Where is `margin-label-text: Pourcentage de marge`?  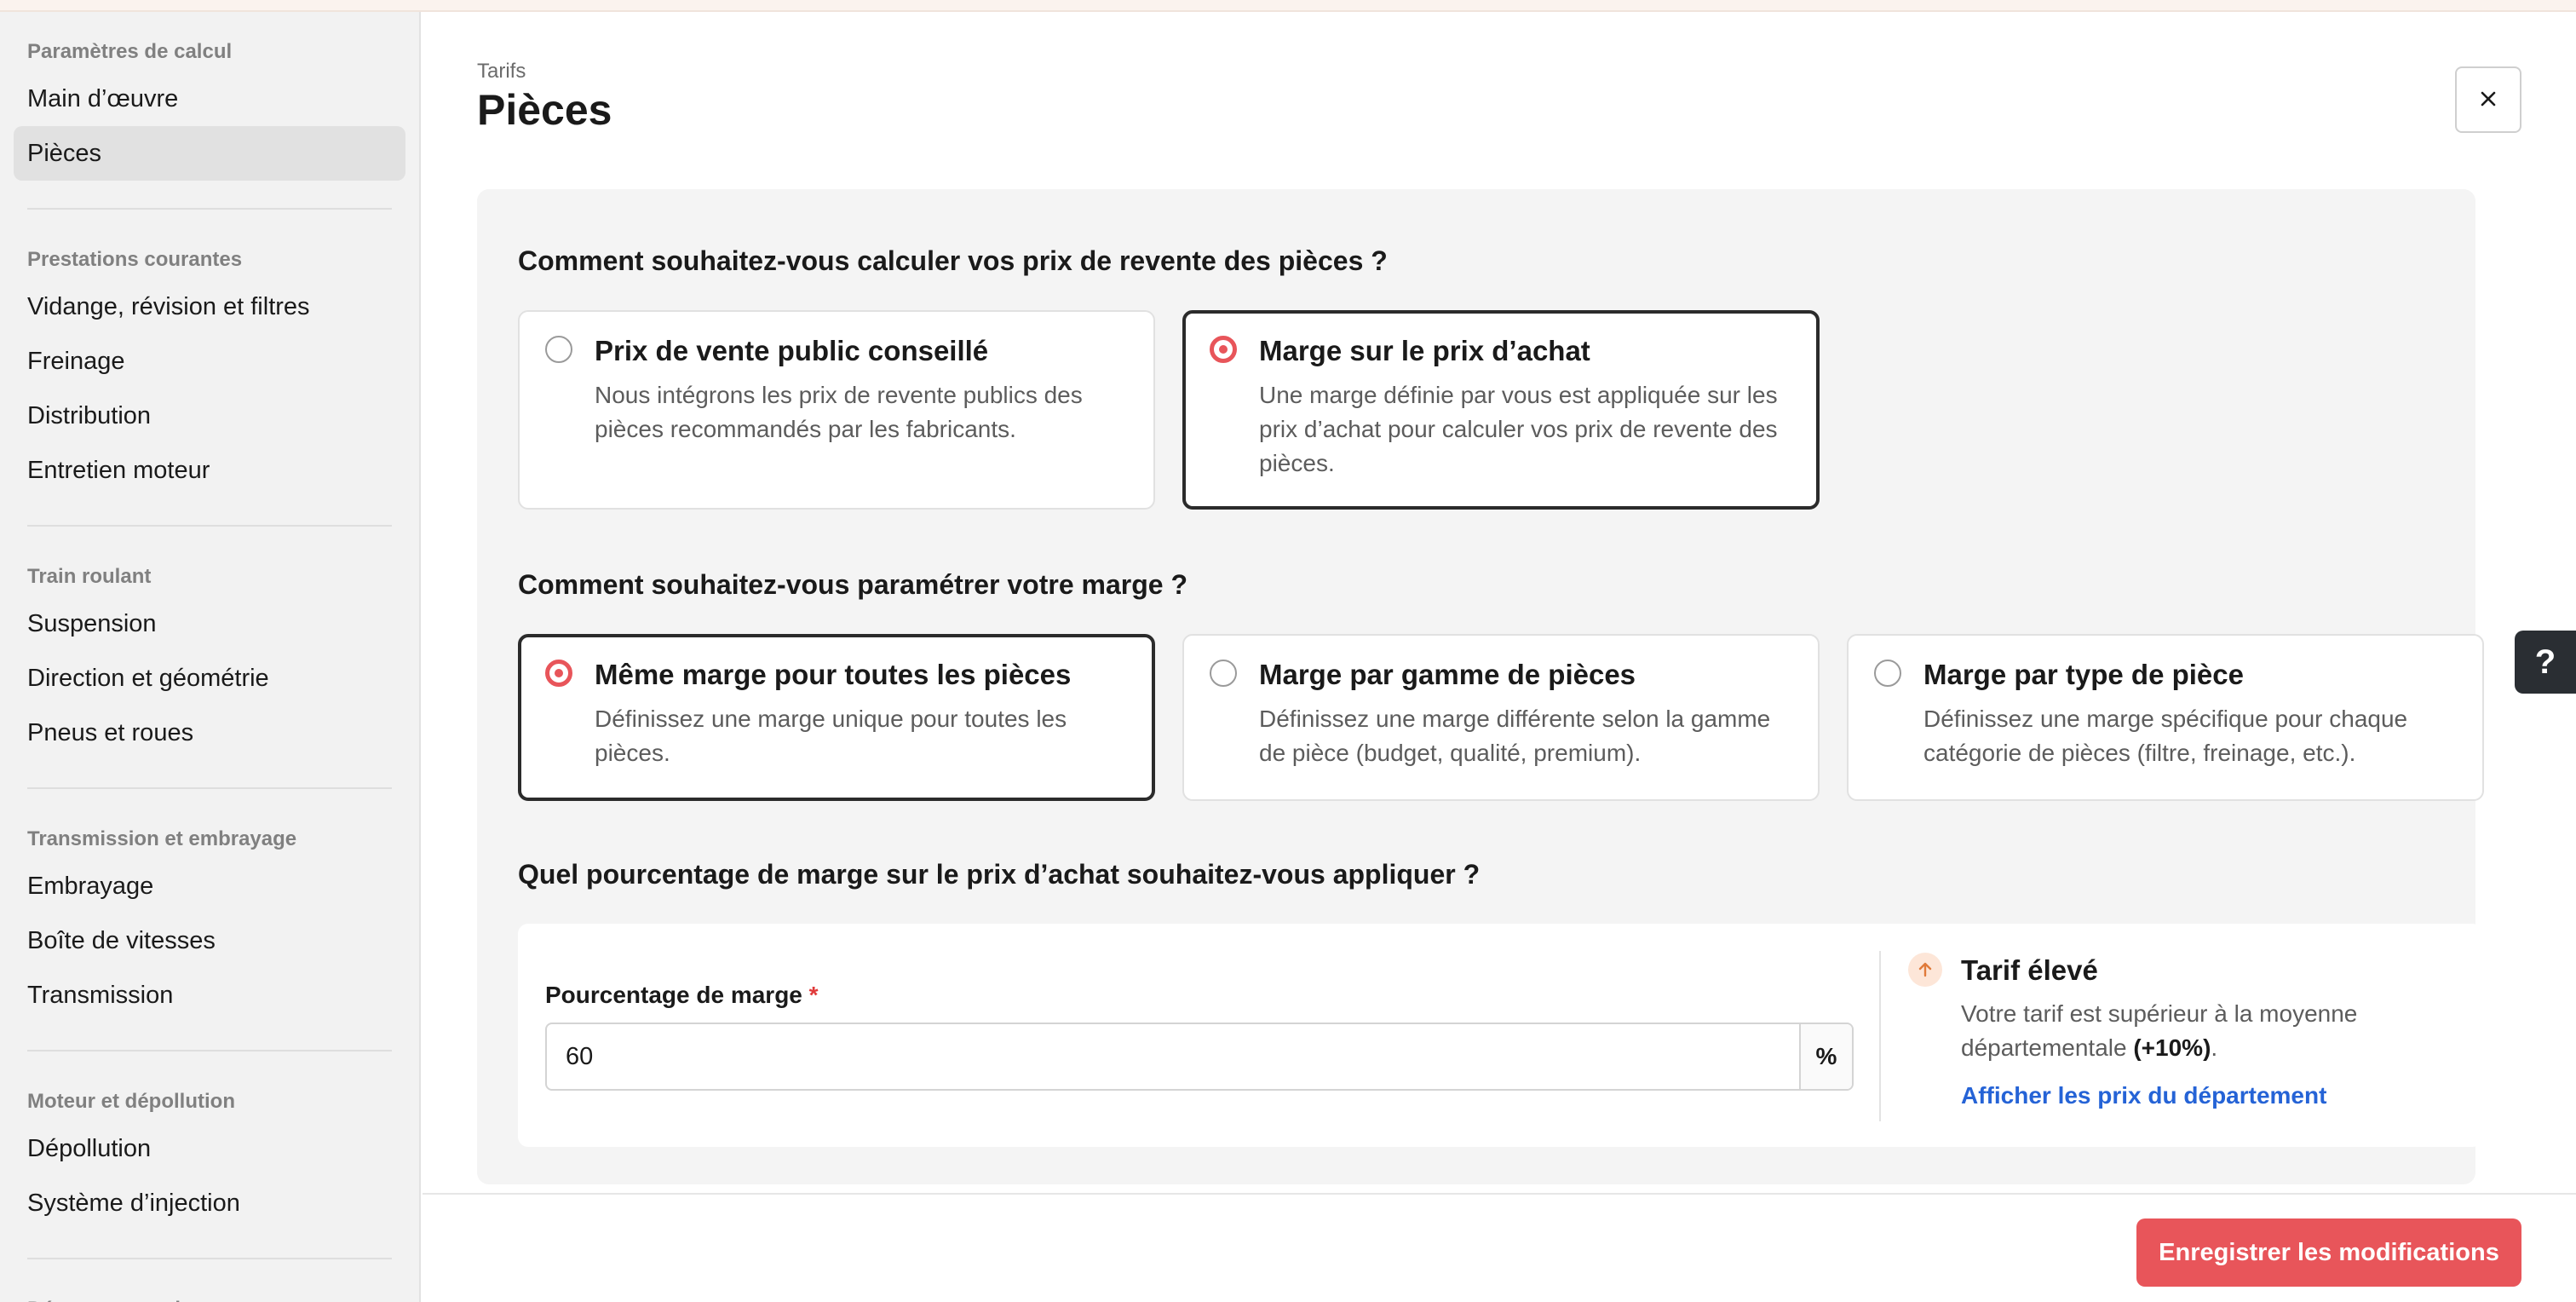
margin-label-text: Pourcentage de marge is located at coordinates (673, 995).